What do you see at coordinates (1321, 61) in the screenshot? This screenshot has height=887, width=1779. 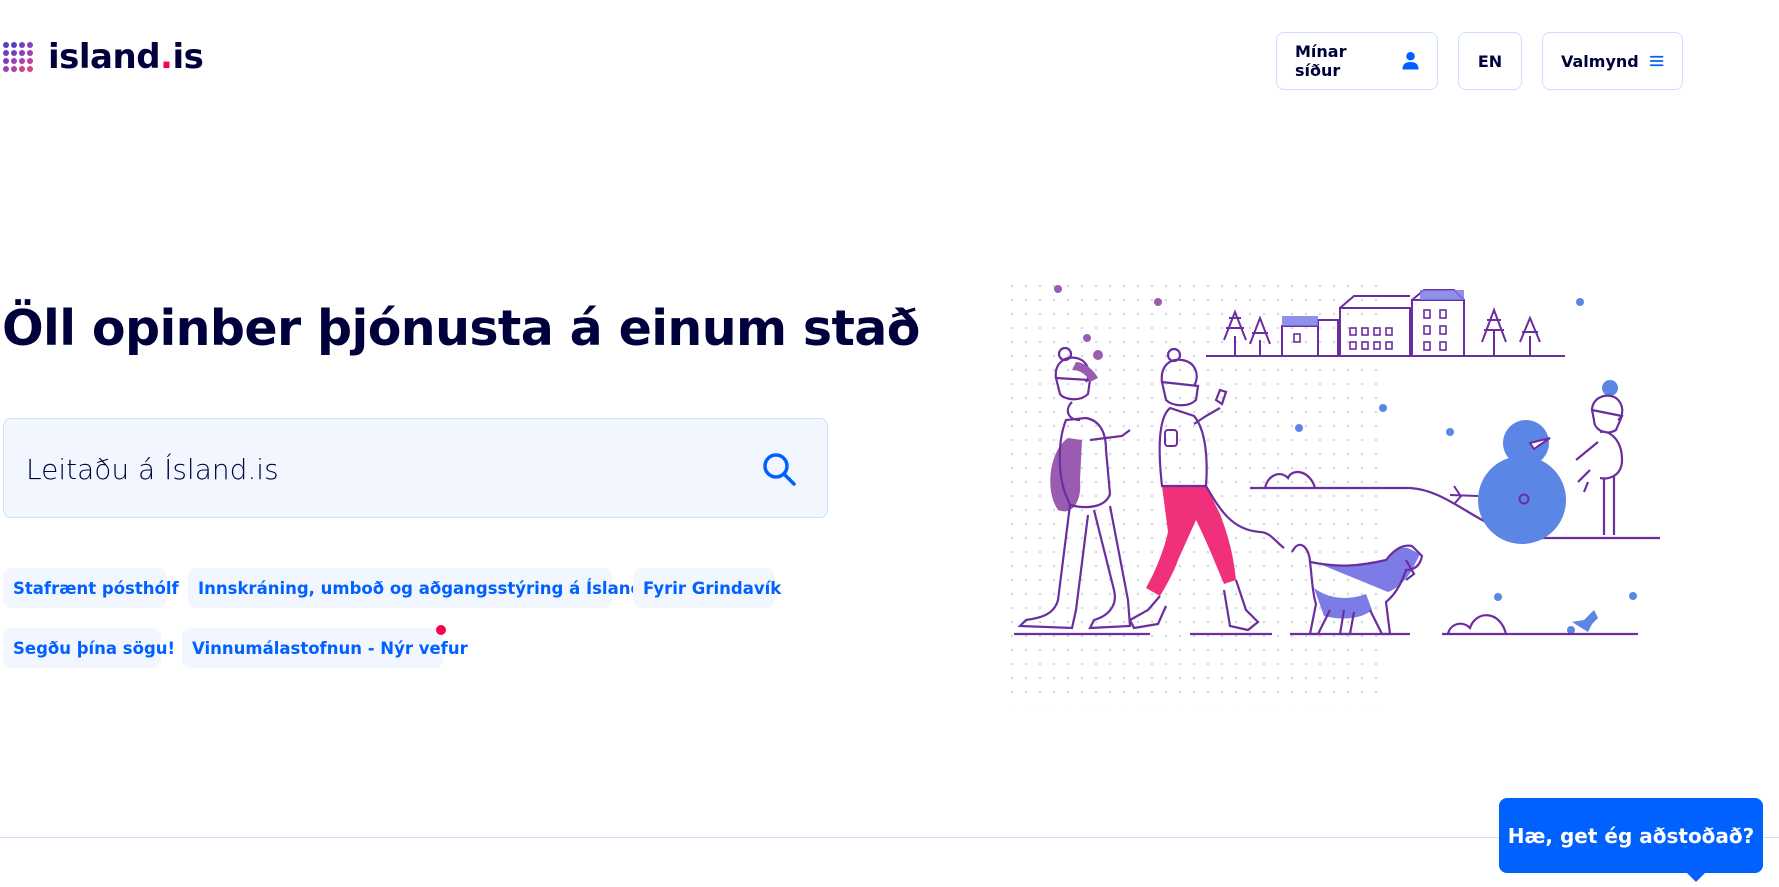 I see `my-pages-label: Mínar síður` at bounding box center [1321, 61].